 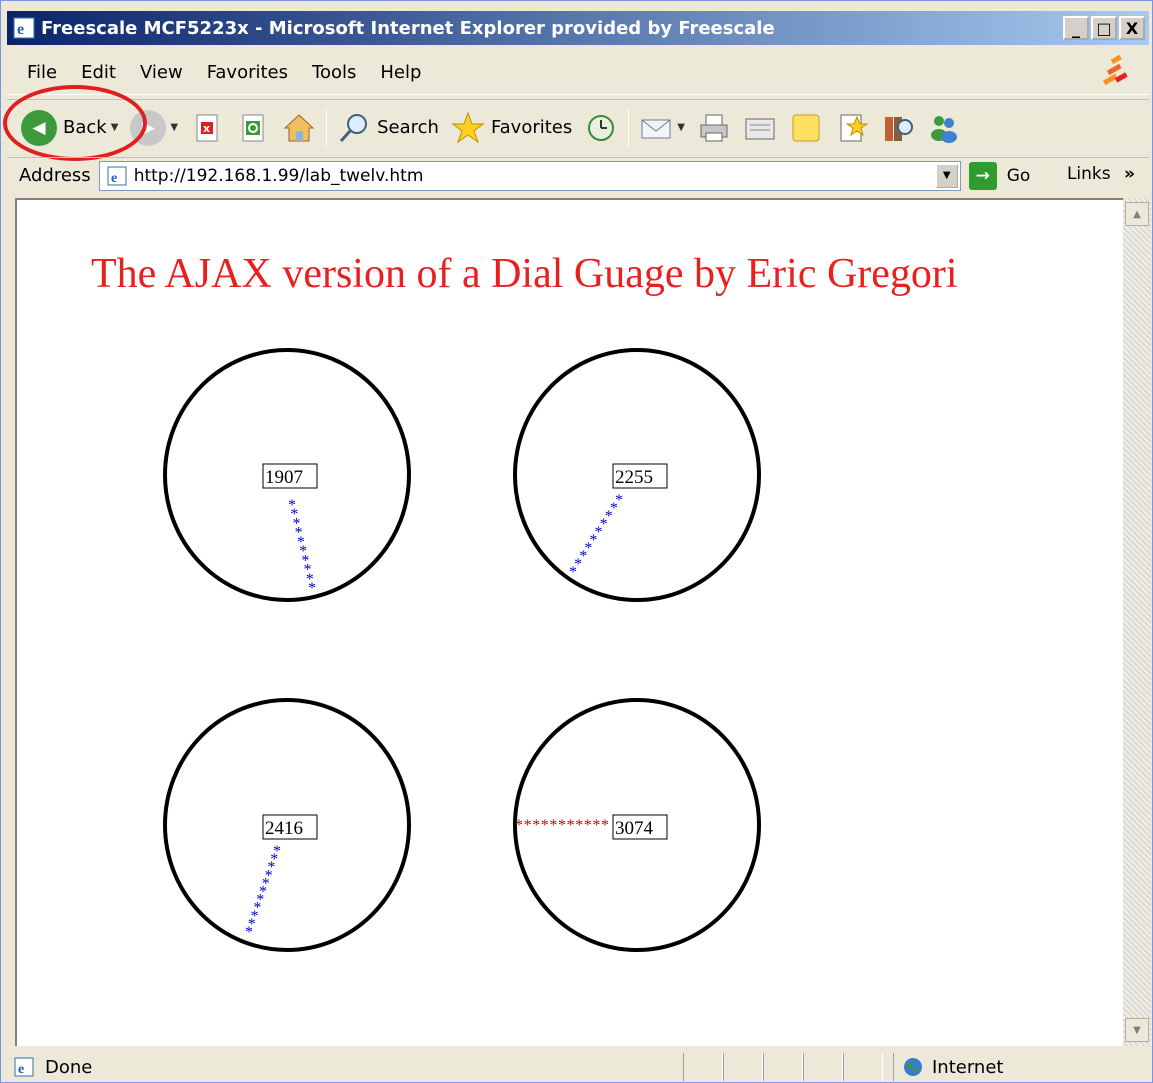 What do you see at coordinates (714, 128) in the screenshot?
I see `print-button` at bounding box center [714, 128].